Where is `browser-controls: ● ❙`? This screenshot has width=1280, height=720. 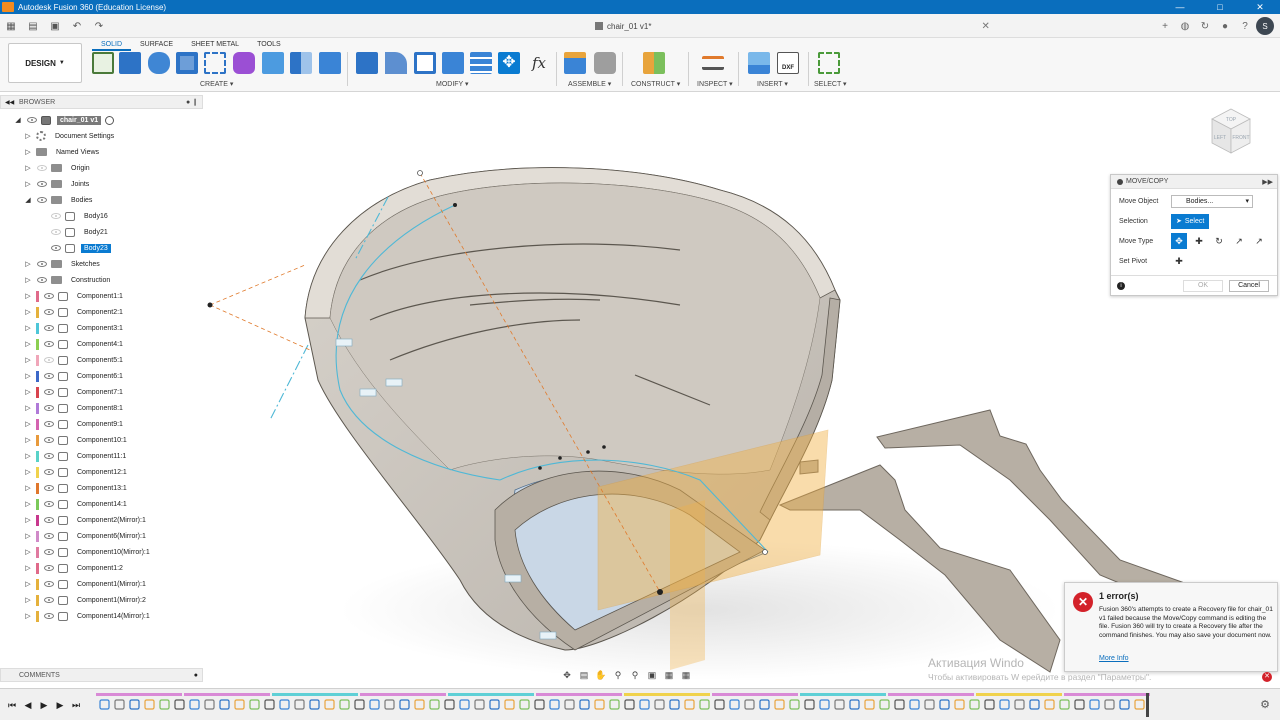
browser-controls: ● ❙ is located at coordinates (192, 102).